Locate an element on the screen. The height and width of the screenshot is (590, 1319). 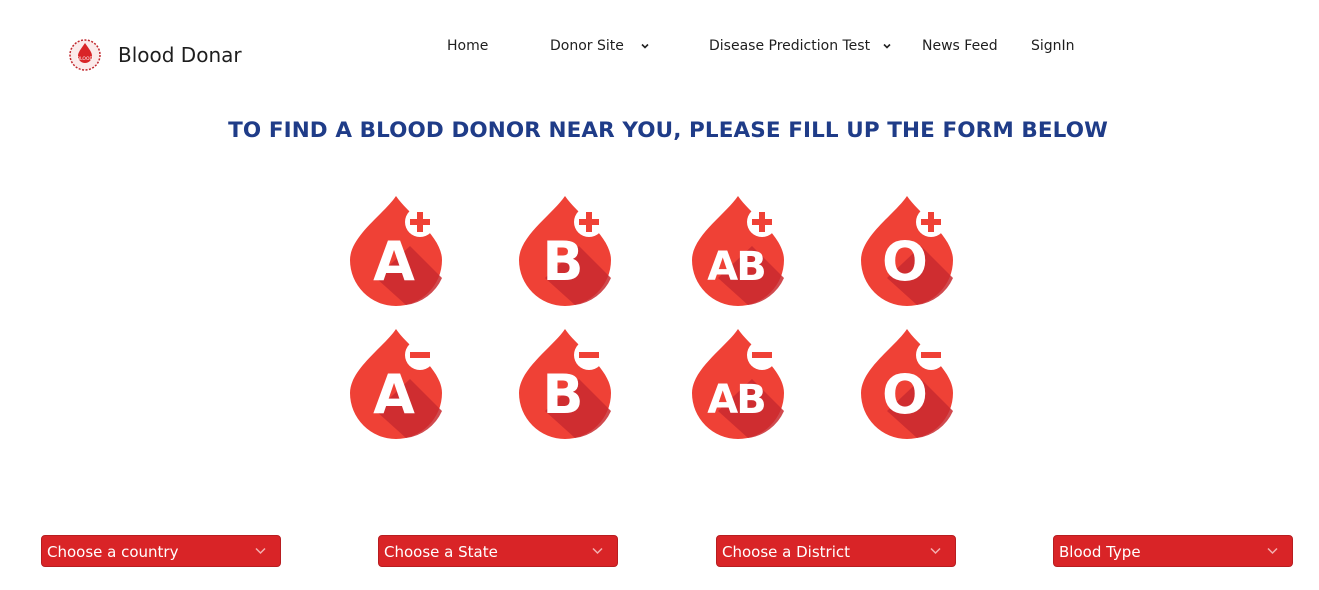
nav-disease-prediction: Disease Prediction Test is located at coordinates (800, 46).